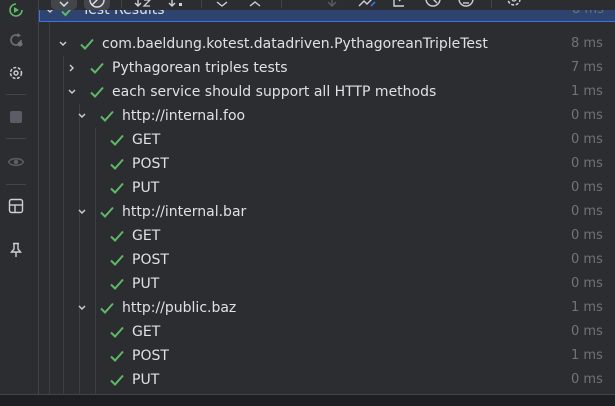  What do you see at coordinates (433, 5) in the screenshot?
I see `history-icon` at bounding box center [433, 5].